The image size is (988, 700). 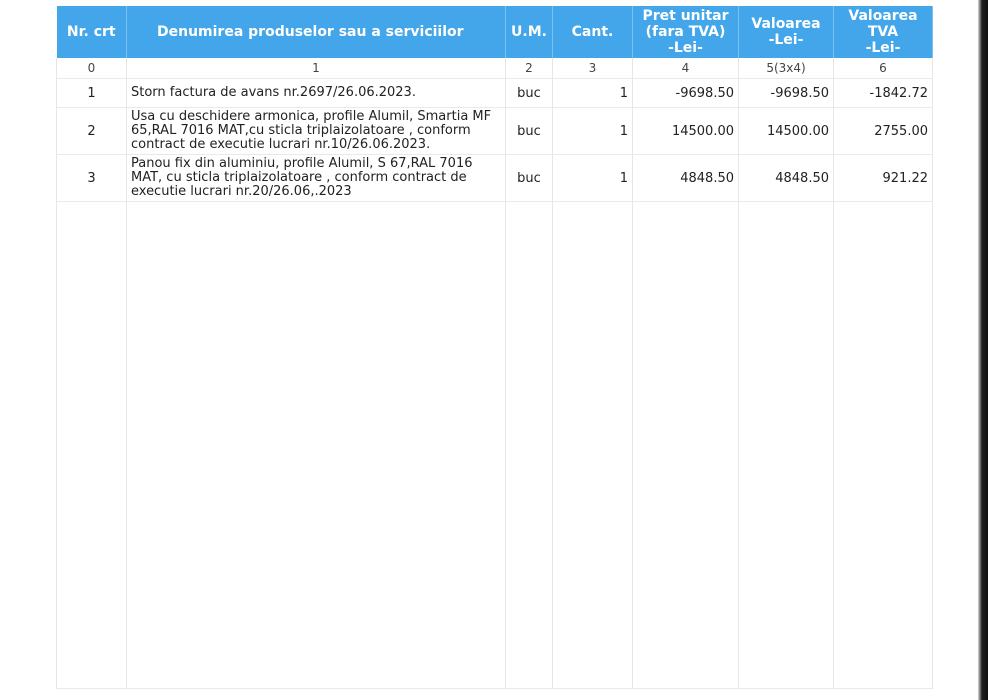 What do you see at coordinates (883, 68) in the screenshot?
I see `column-index-cell: 6` at bounding box center [883, 68].